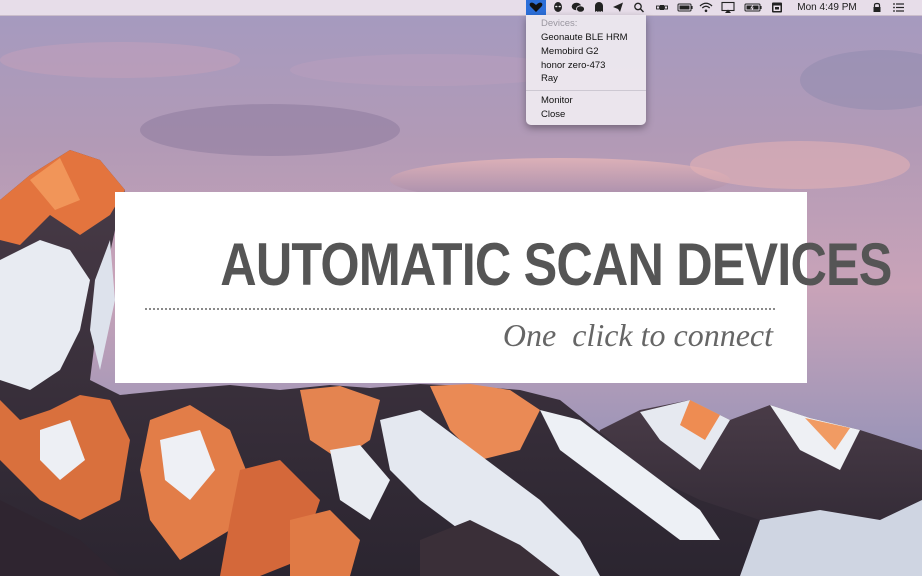  Describe the element at coordinates (899, 7) in the screenshot. I see `list-icon` at that location.